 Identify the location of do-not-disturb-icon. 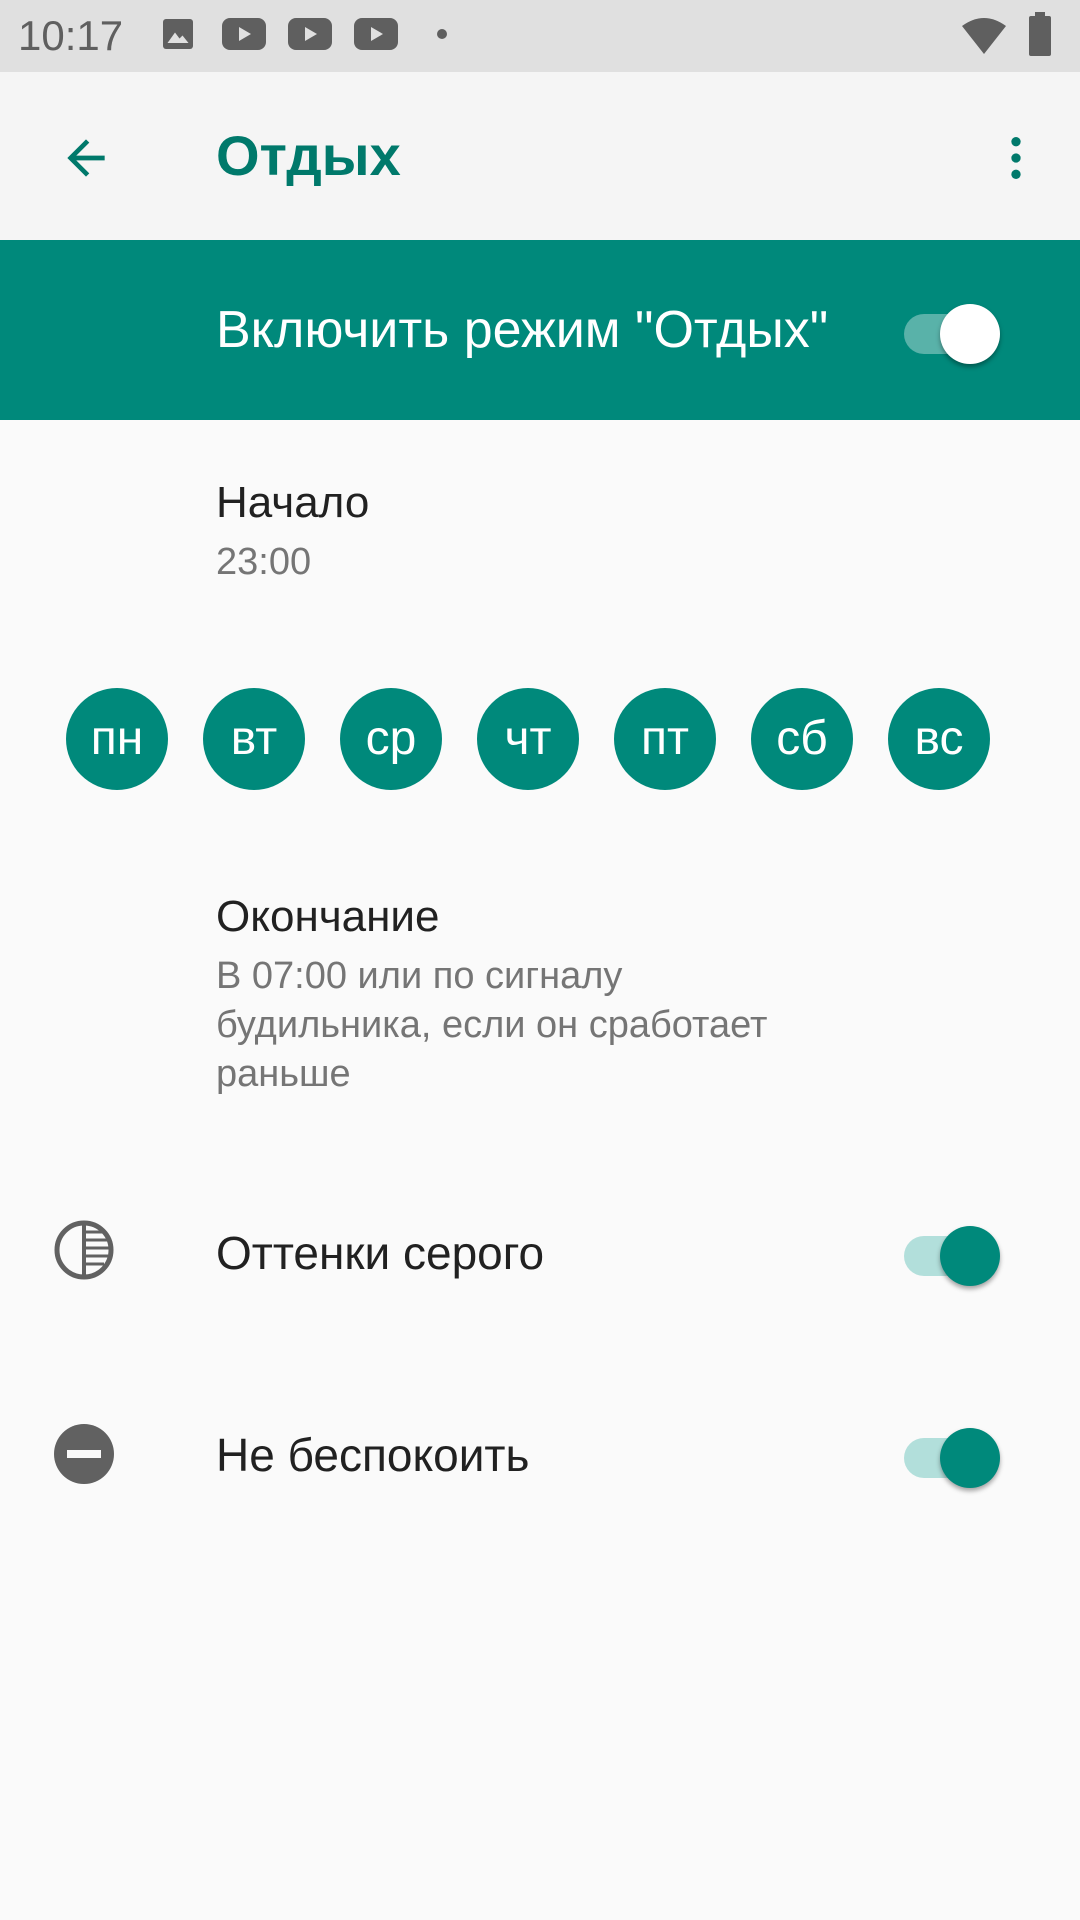
(84, 1454).